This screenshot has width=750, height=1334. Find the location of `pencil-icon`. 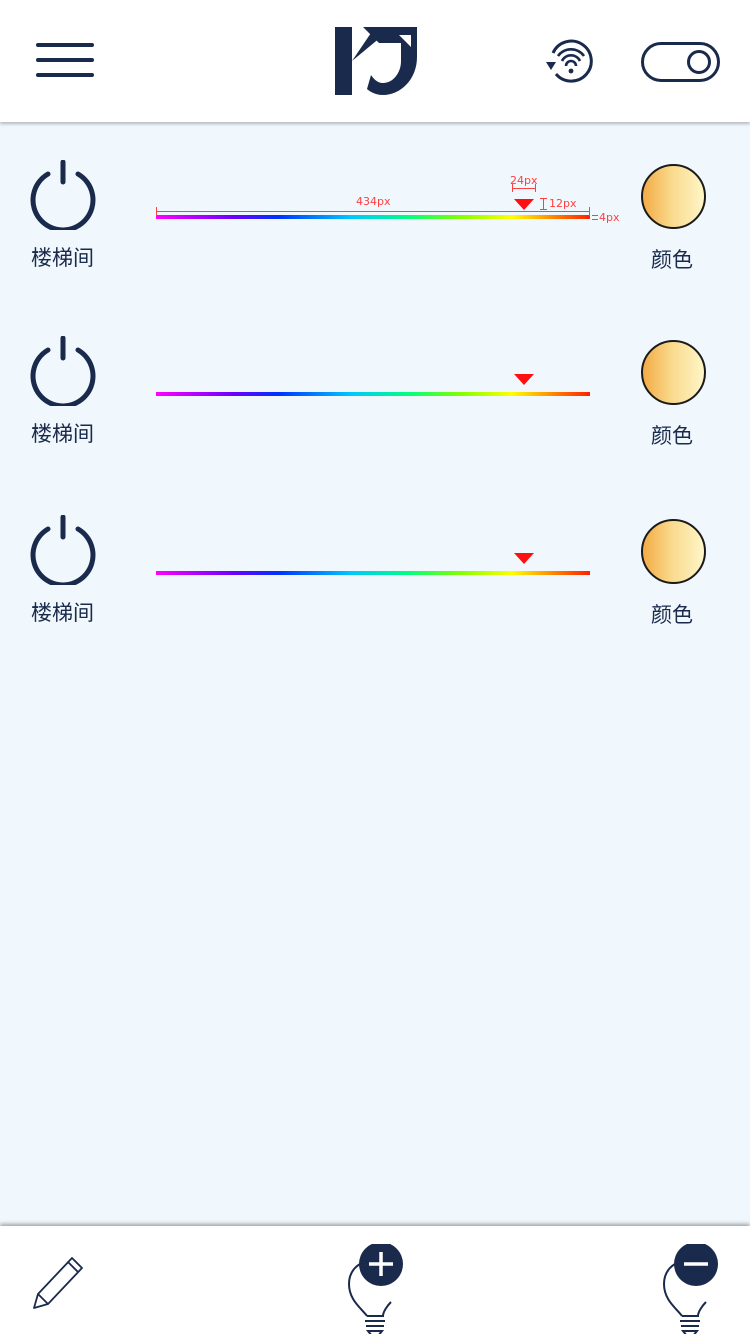

pencil-icon is located at coordinates (60, 1283).